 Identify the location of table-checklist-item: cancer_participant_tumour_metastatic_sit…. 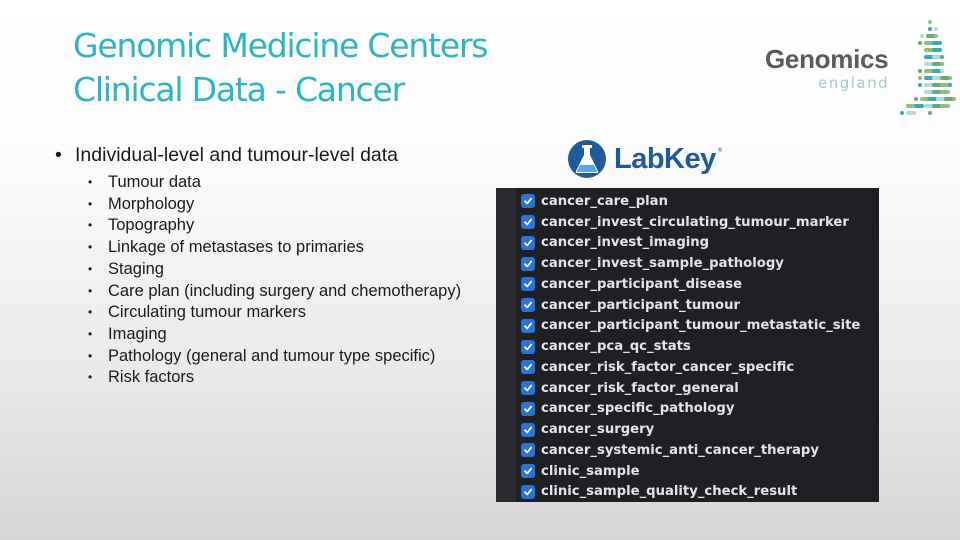
(690, 326).